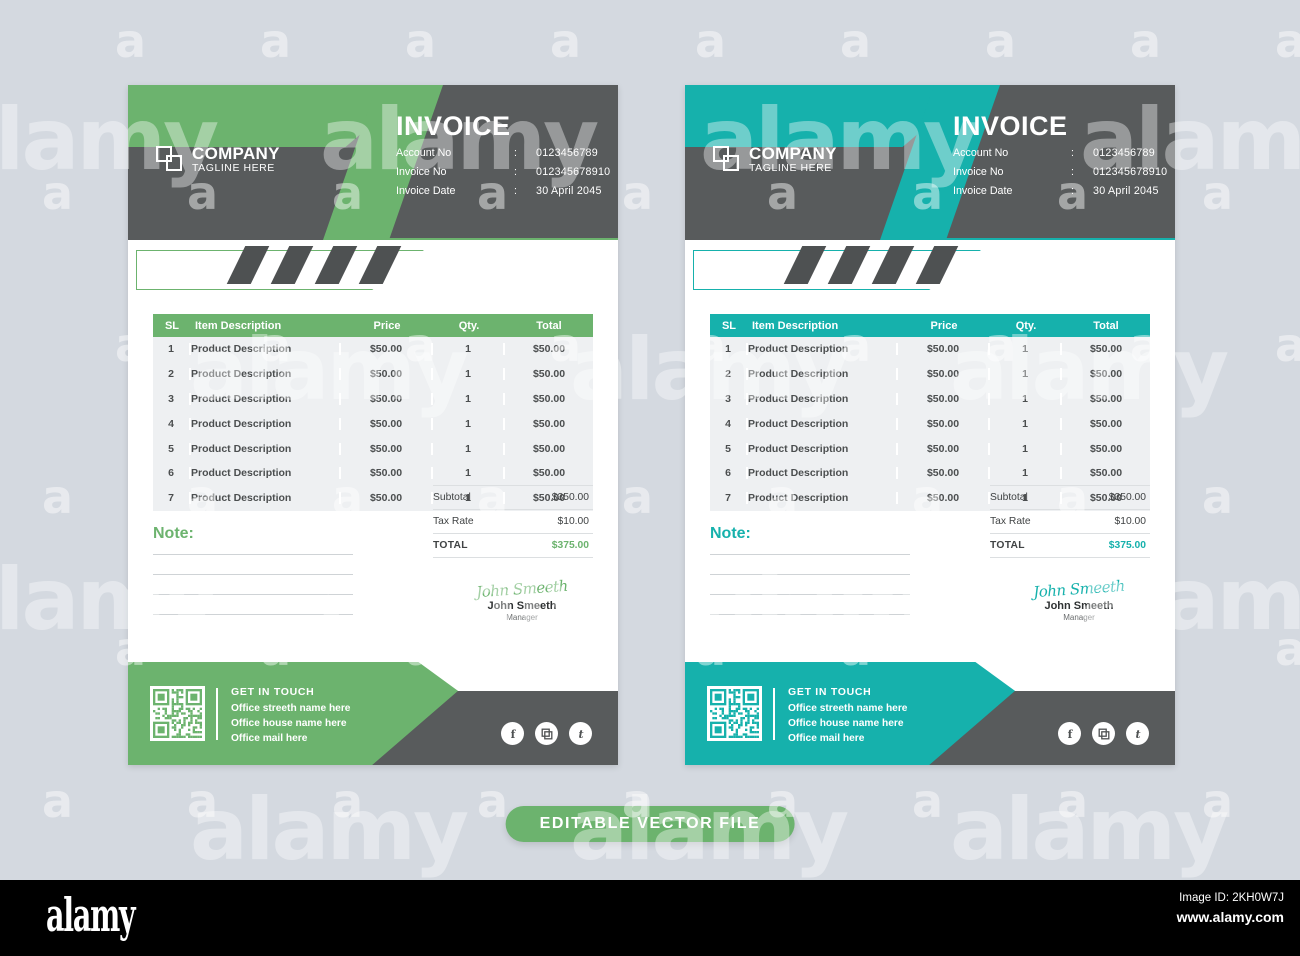 This screenshot has width=1300, height=956. I want to click on invoice-title: INVOICE, so click(1010, 126).